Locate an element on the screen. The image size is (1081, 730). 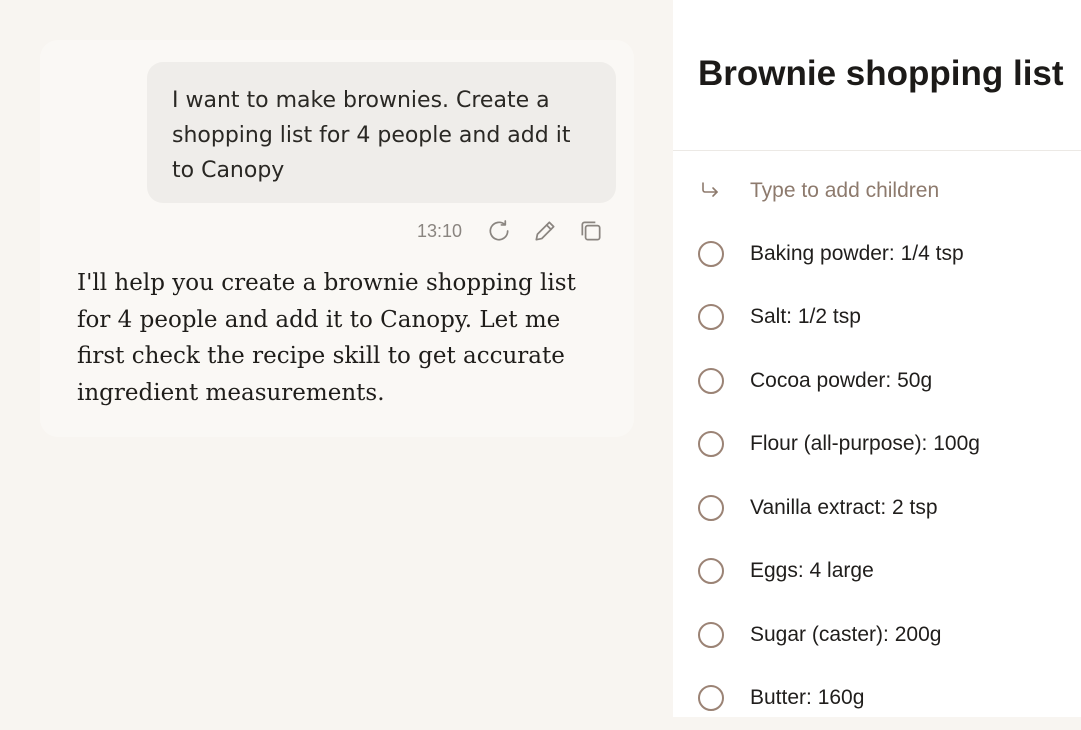
item-label: Cocoa powder: 50g is located at coordinates (841, 381).